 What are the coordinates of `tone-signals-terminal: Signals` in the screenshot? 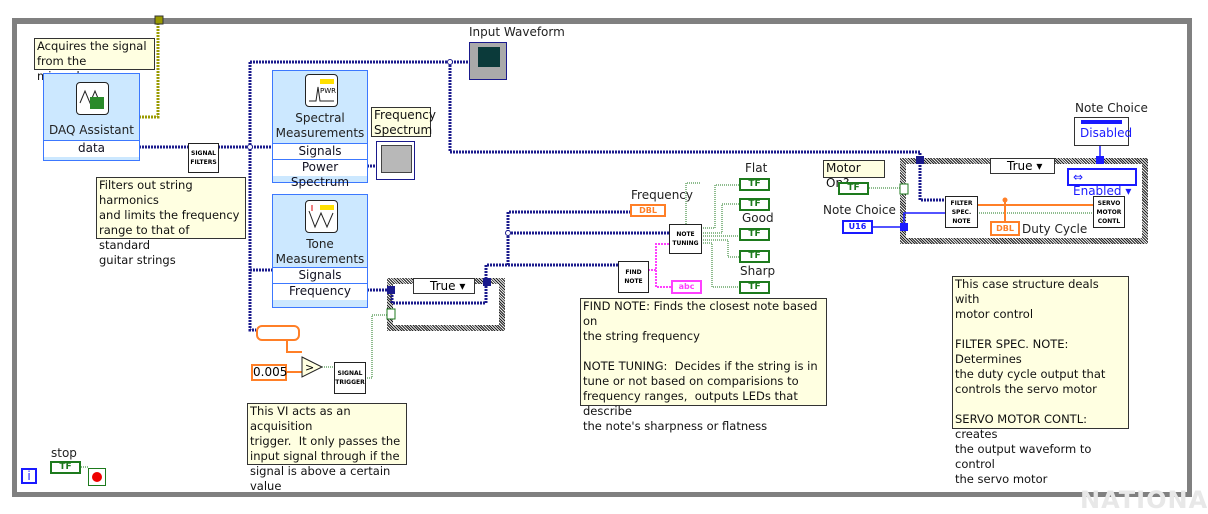 It's located at (320, 275).